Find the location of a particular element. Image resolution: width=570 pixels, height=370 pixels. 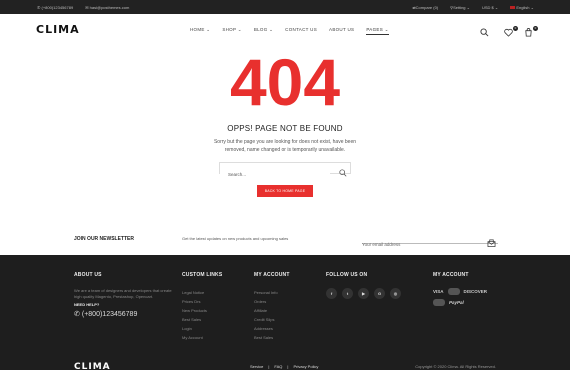

footer-my-account-heading: MY ACCOUNT is located at coordinates (272, 275).